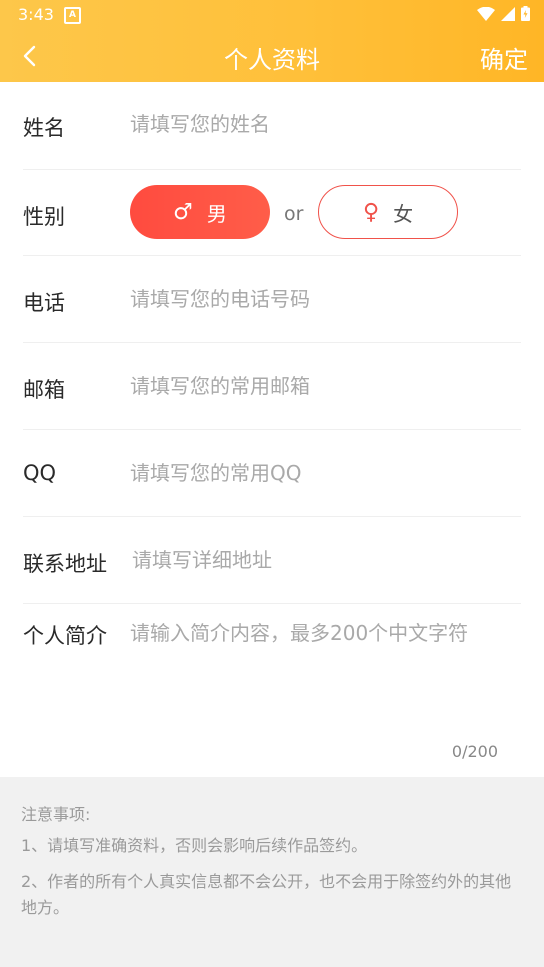  Describe the element at coordinates (72, 15) in the screenshot. I see `notification-icon: A` at that location.